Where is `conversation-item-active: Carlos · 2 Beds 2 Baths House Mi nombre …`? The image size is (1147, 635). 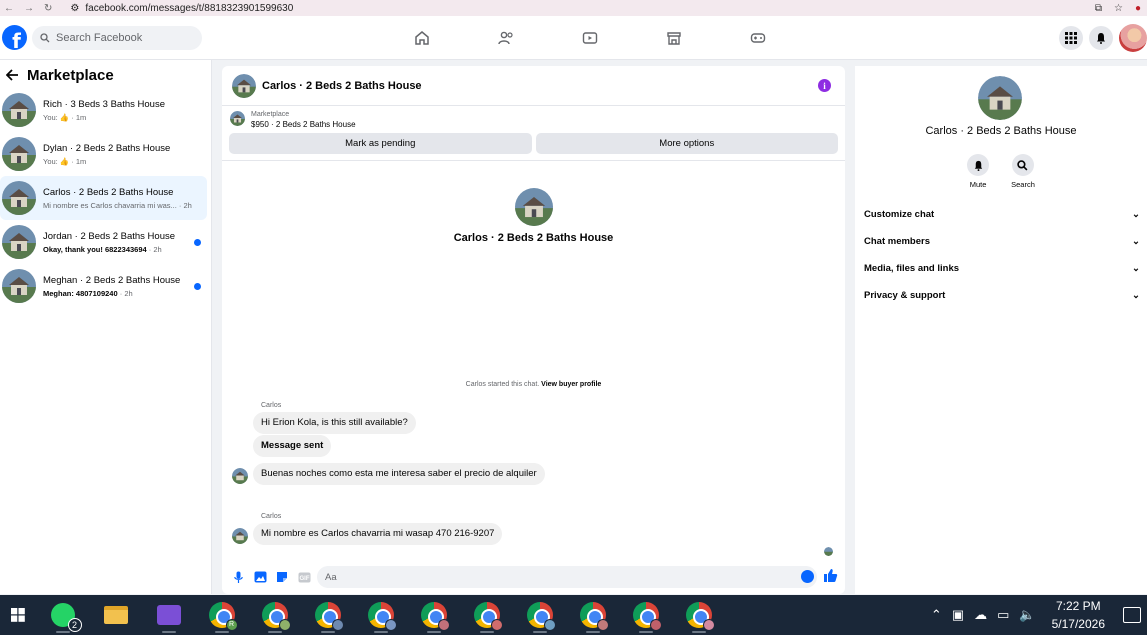
conversation-item-active: Carlos · 2 Beds 2 Baths House Mi nombre … is located at coordinates (103, 198).